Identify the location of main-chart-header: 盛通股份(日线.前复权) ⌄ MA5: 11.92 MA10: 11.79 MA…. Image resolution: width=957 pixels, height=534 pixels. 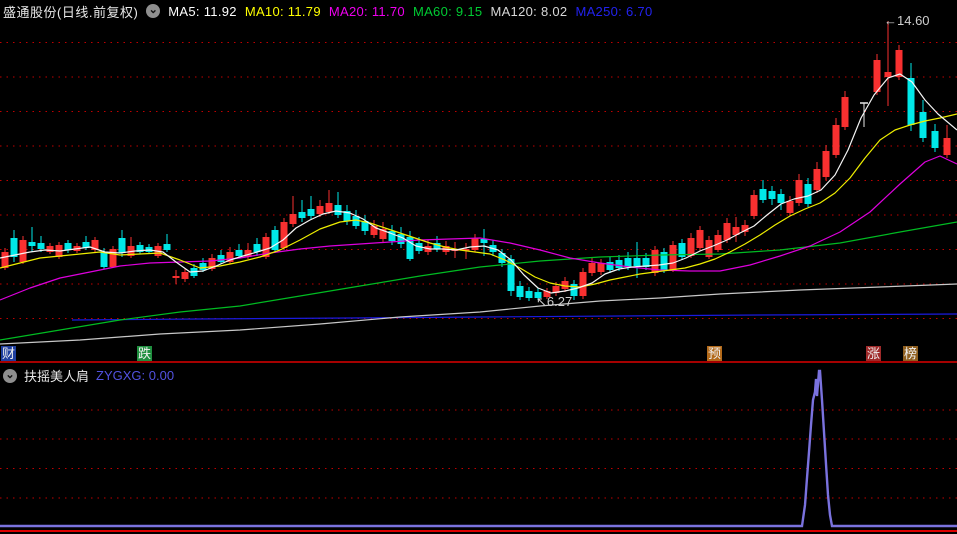
(327, 11).